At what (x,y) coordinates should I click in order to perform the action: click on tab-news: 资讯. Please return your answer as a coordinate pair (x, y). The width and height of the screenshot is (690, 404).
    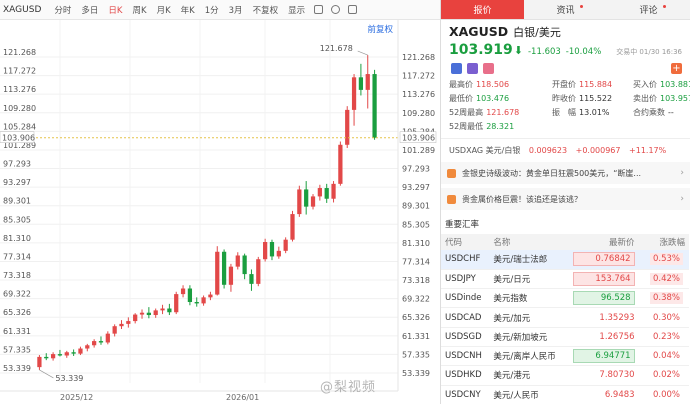
    Looking at the image, I should click on (565, 10).